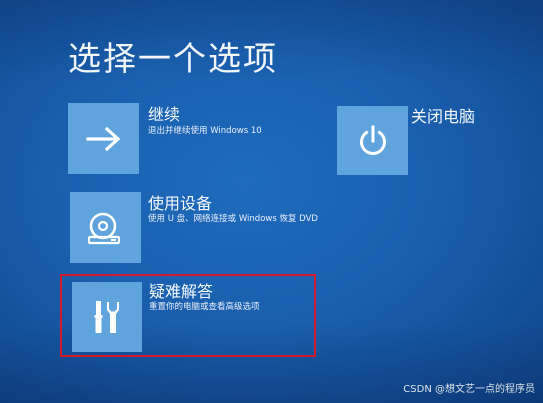  I want to click on troubleshoot-tile, so click(107, 317).